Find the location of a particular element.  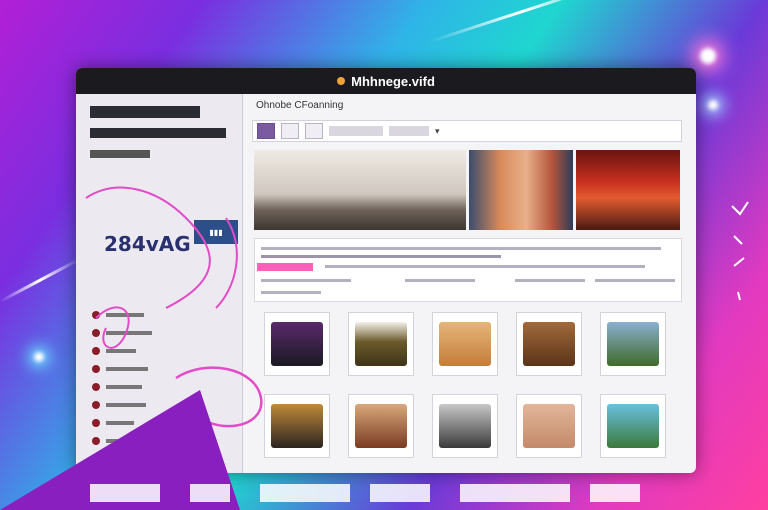

app-header: Ohnobe CFoanning is located at coordinates (300, 105).